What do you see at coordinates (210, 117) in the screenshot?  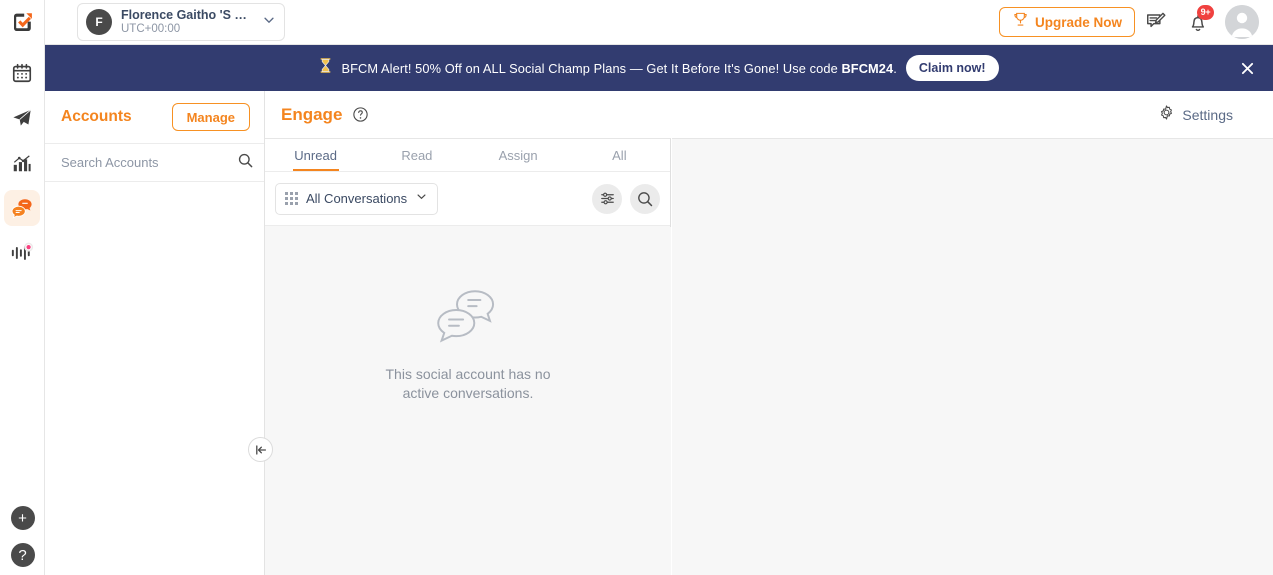 I see `manage-accounts-button: Manage` at bounding box center [210, 117].